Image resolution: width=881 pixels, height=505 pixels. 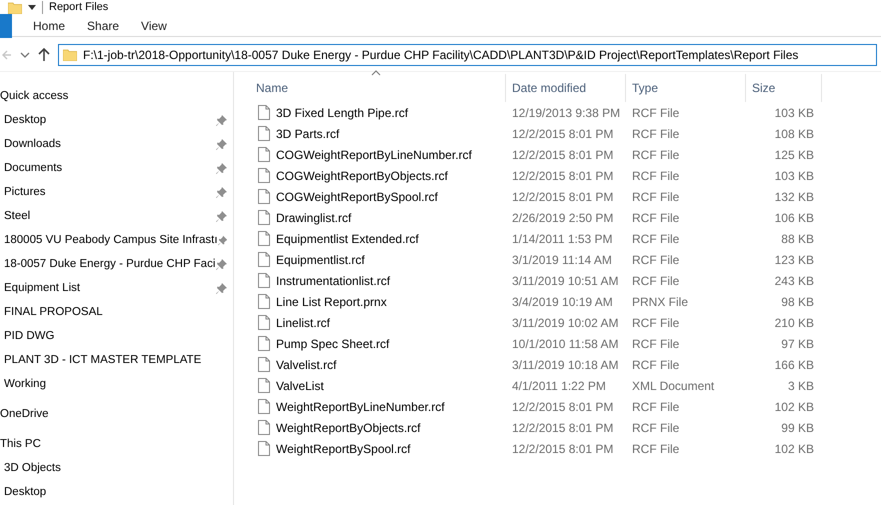 I want to click on nav-folder-item: FINAL PROPOSAL, so click(x=53, y=312).